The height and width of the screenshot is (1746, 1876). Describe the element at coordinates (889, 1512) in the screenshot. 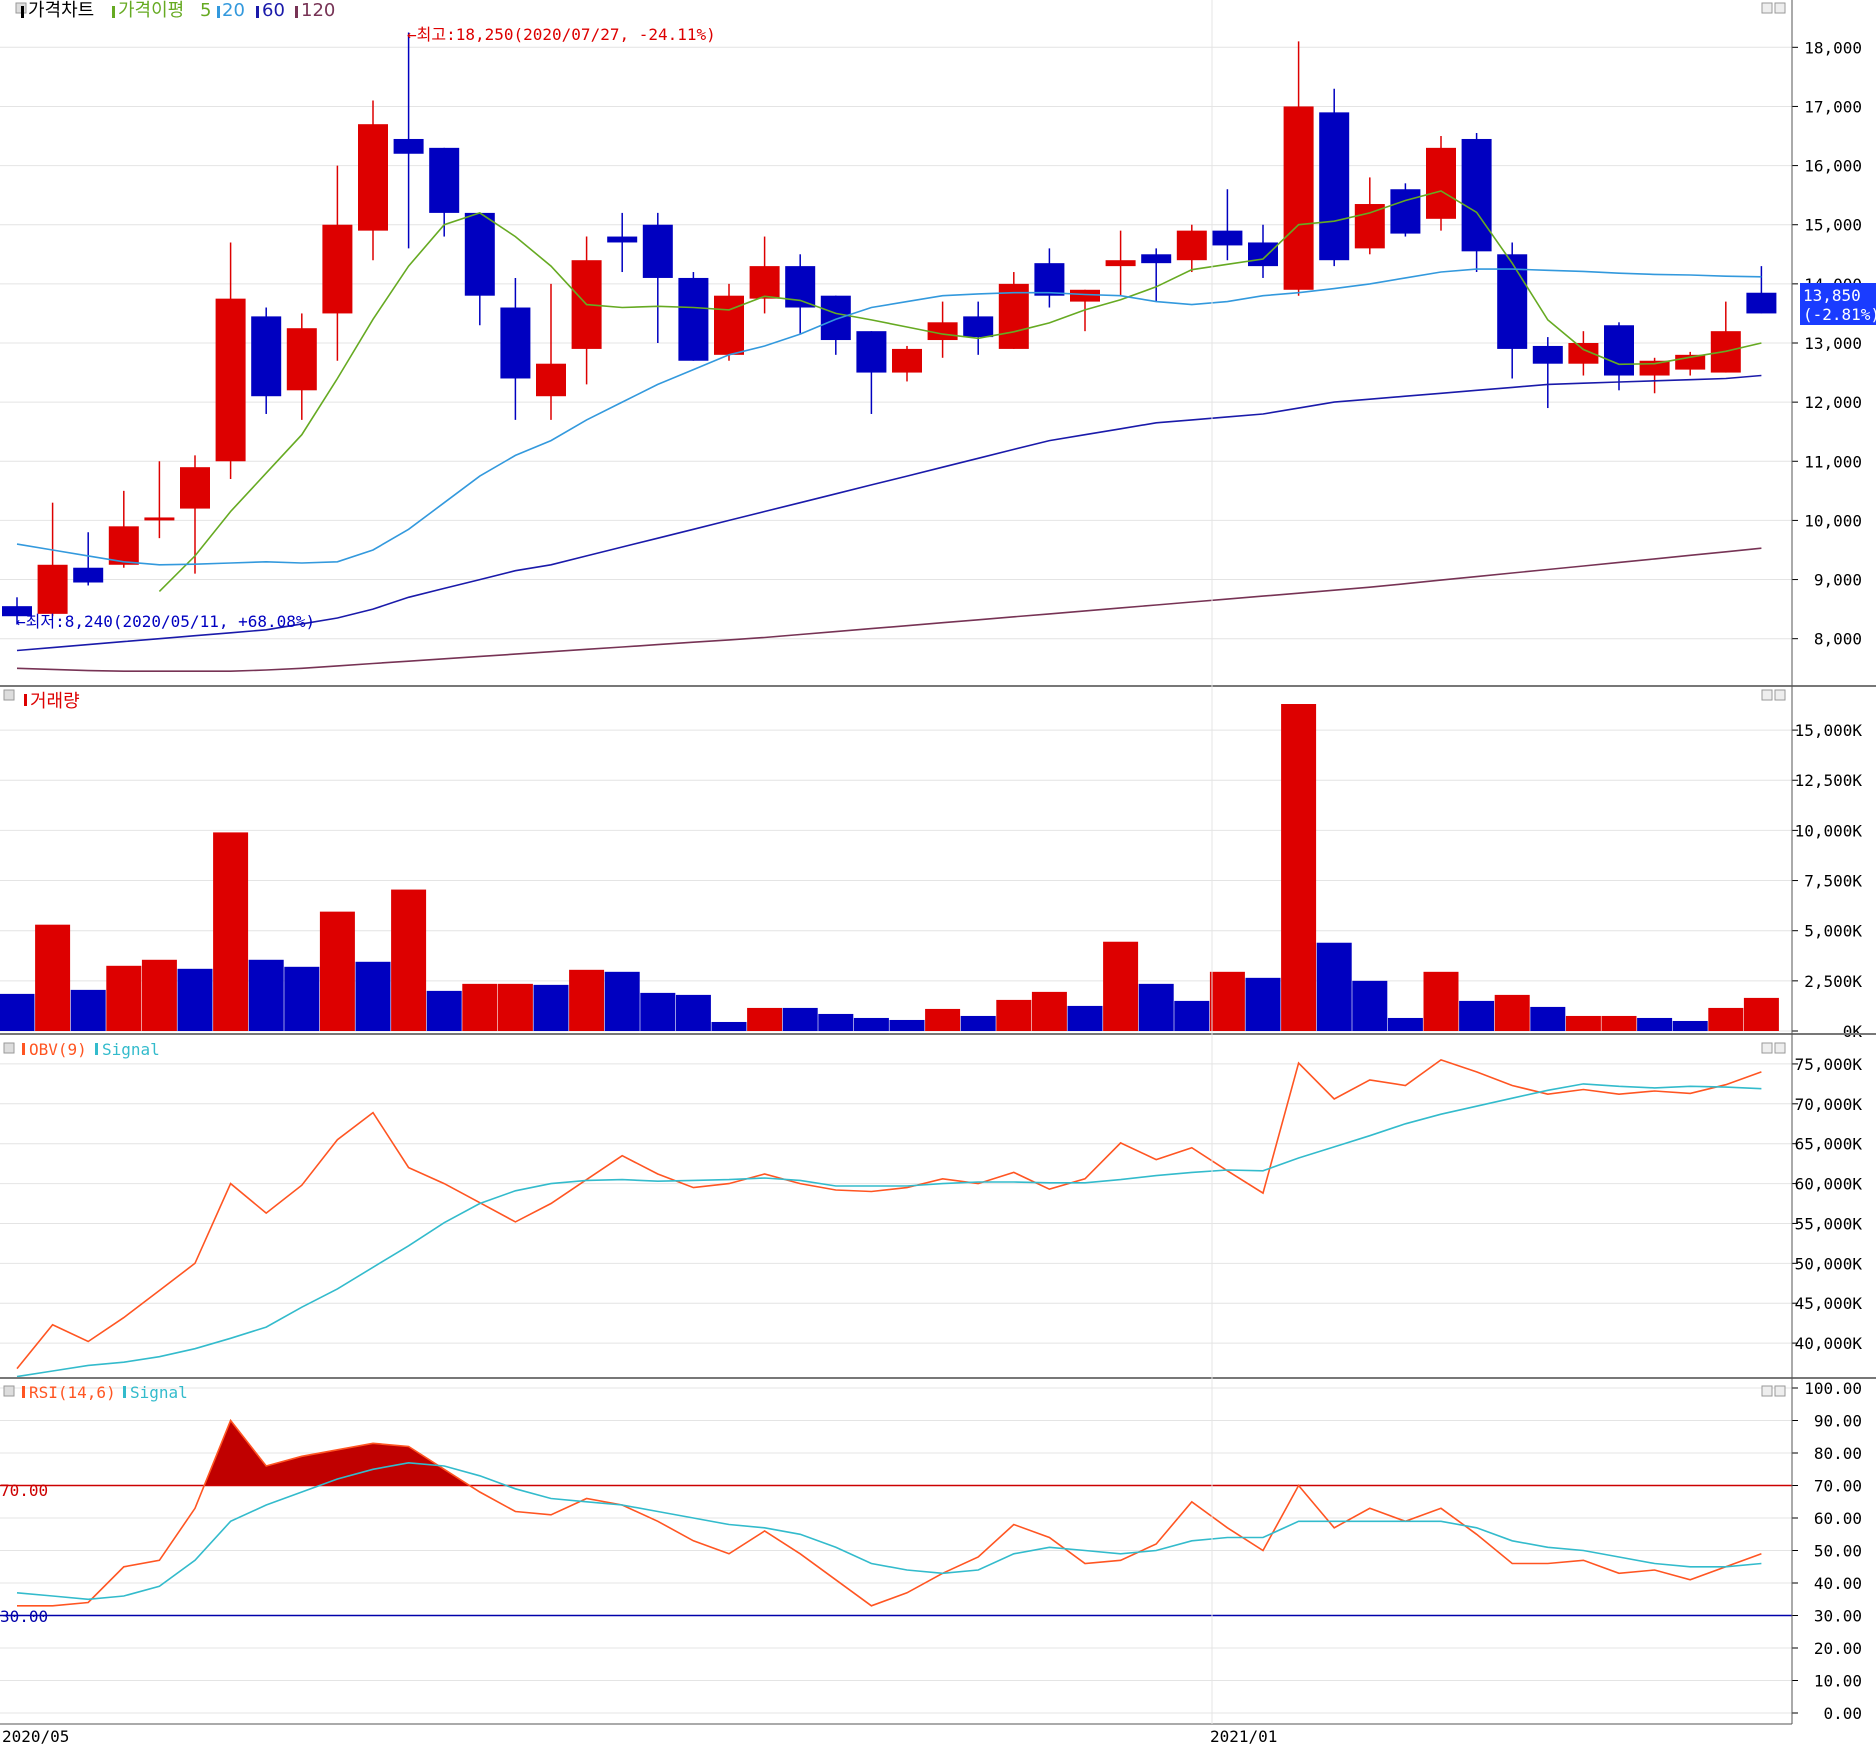

I see `rsi-line` at that location.